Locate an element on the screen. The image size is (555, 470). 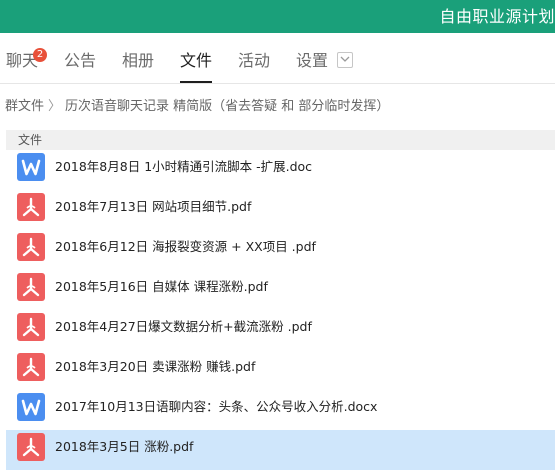
file-column-header: 文件 is located at coordinates (280, 140).